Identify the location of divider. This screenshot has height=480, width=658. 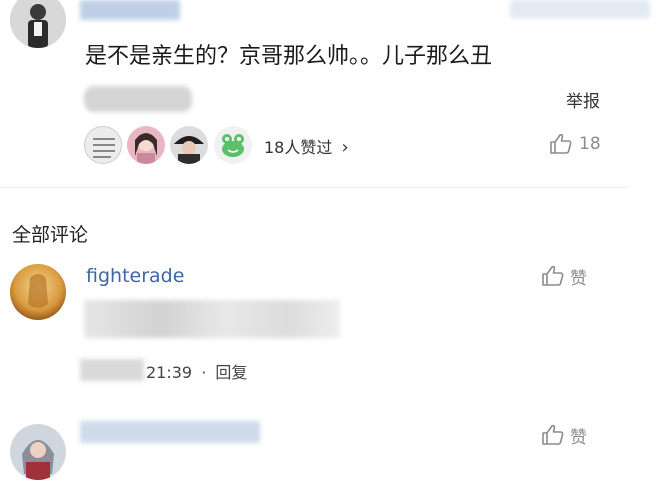
(314, 187).